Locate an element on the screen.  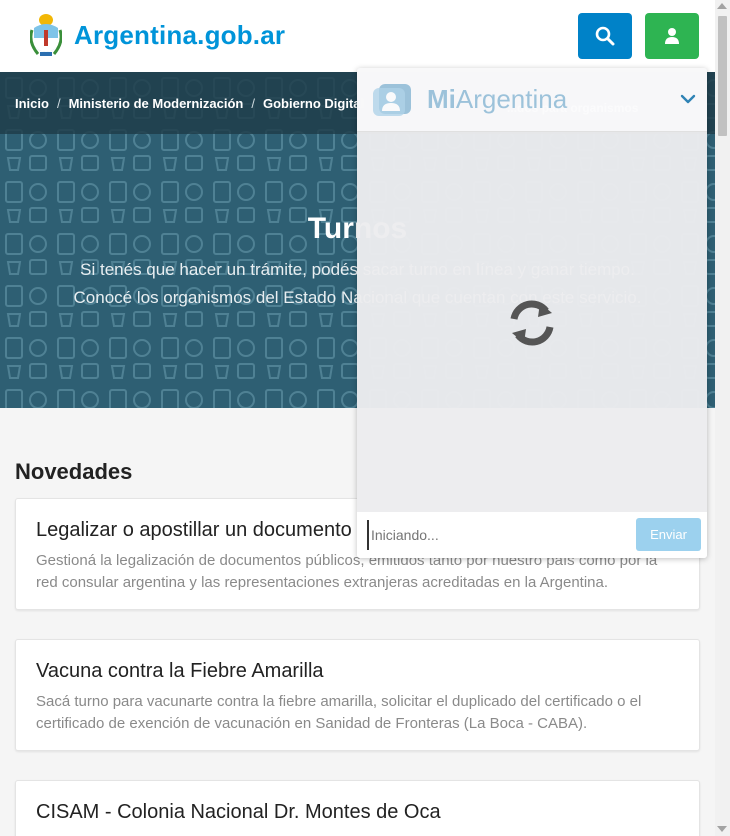
scroll-up-arrow-icon is located at coordinates (722, 6).